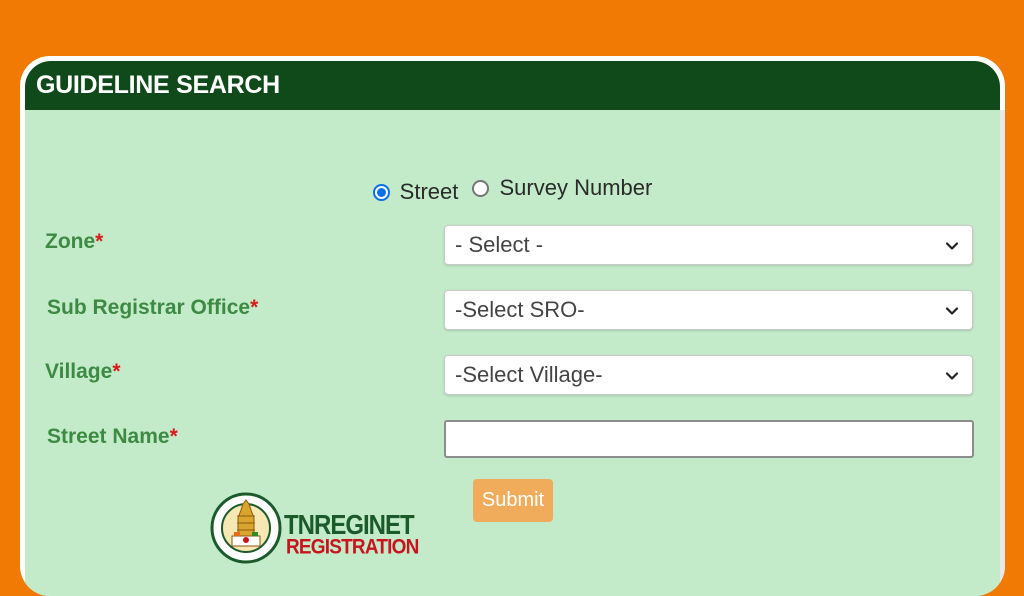 Image resolution: width=1024 pixels, height=596 pixels. What do you see at coordinates (520, 309) in the screenshot?
I see `sro-select-value: -Select SRO-` at bounding box center [520, 309].